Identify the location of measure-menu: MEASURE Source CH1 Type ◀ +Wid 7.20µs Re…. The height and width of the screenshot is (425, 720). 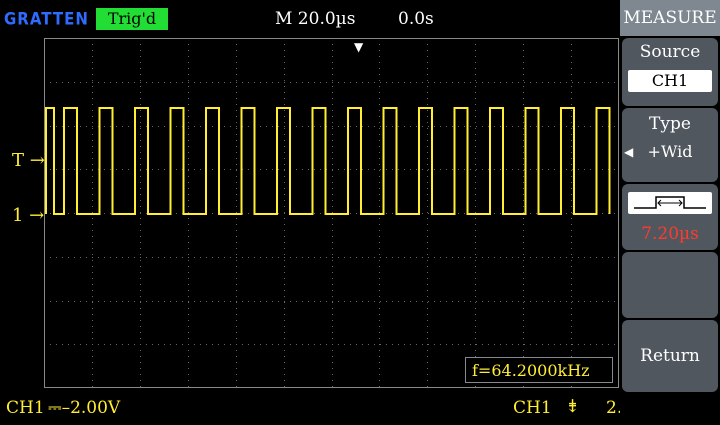
(670, 212).